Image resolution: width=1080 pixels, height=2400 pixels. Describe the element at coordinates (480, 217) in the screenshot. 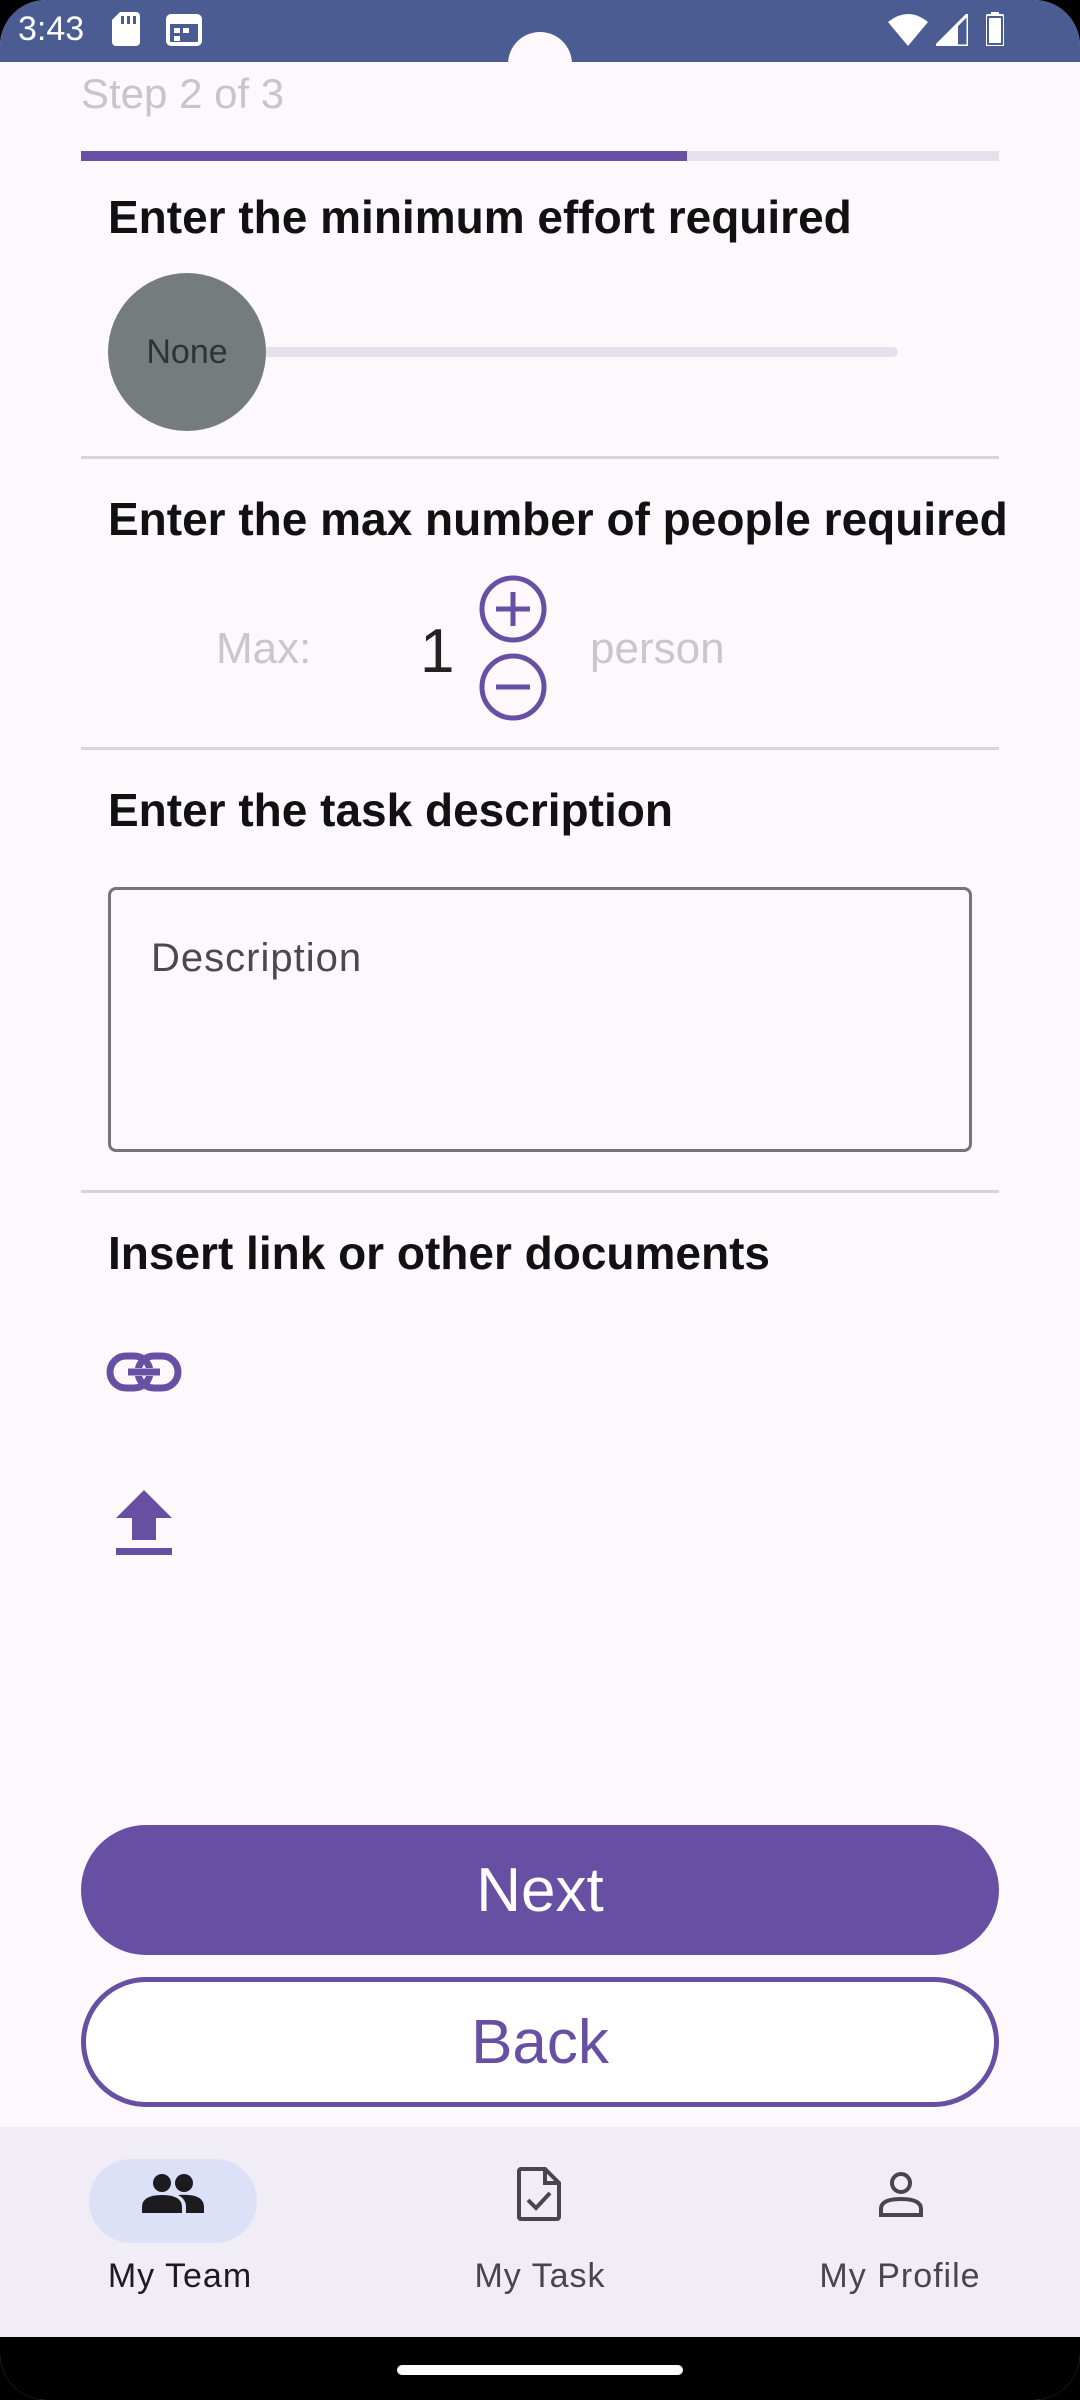

I see `effort-section-title: Enter the minimum effort required` at that location.